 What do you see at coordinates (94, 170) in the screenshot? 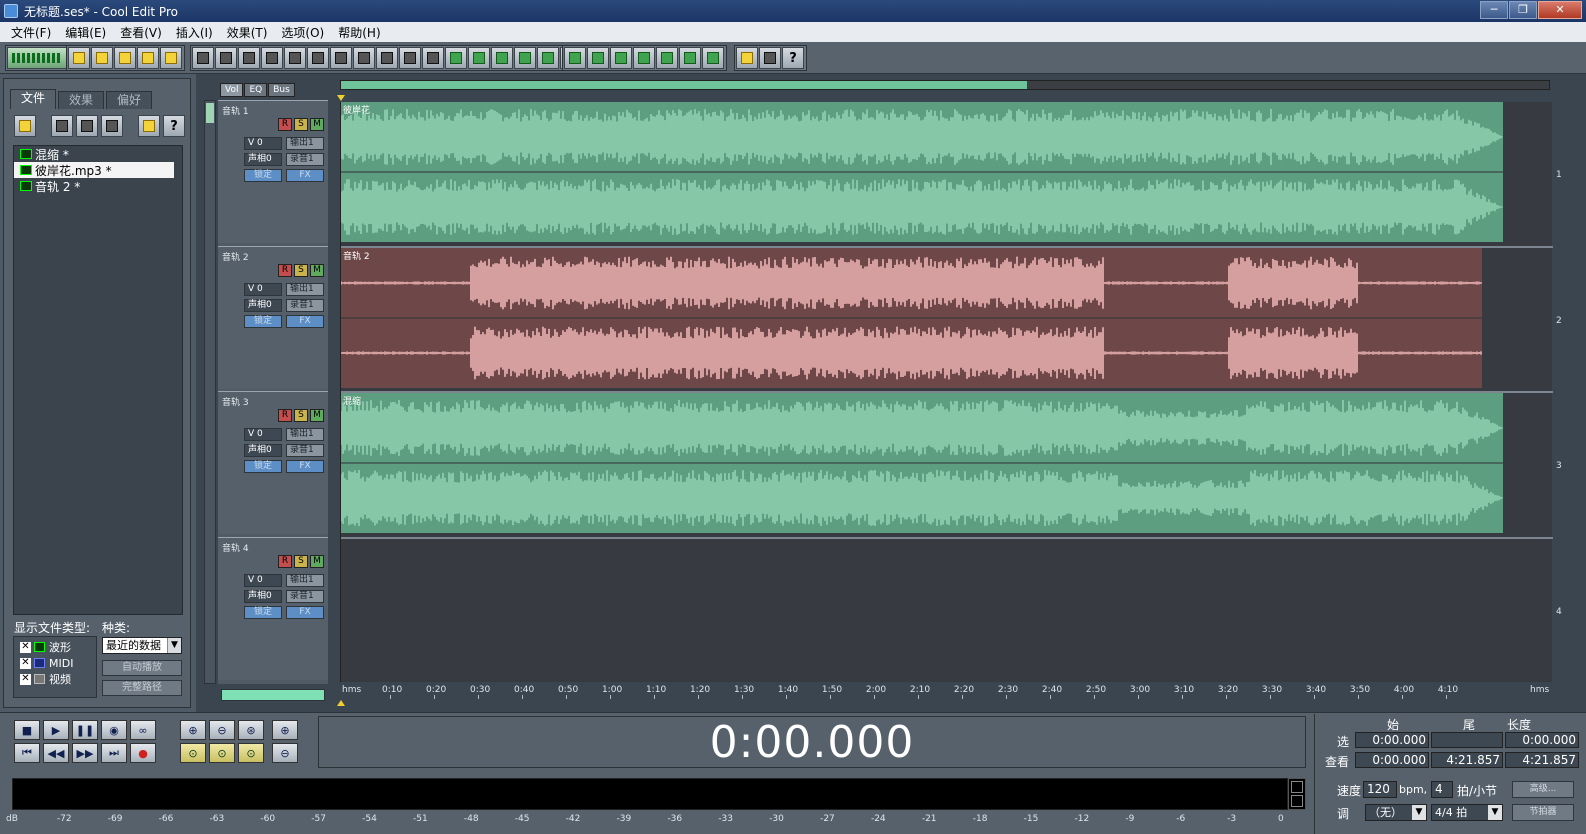
I see `list-item: 彼岸花.mp3 *` at bounding box center [94, 170].